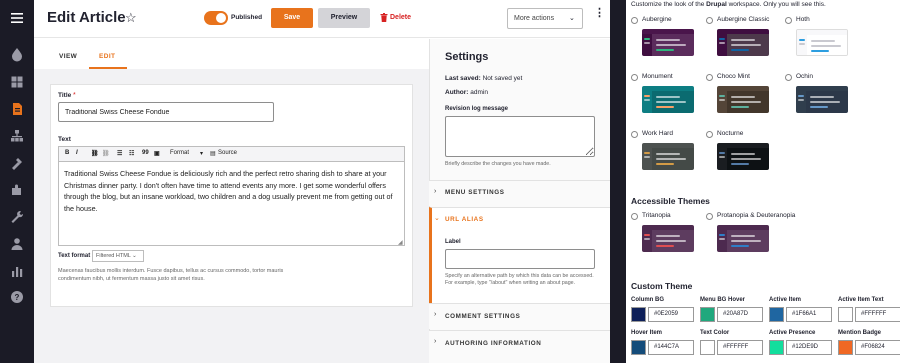  Describe the element at coordinates (17, 297) in the screenshot. I see `help-icon: ?` at that location.